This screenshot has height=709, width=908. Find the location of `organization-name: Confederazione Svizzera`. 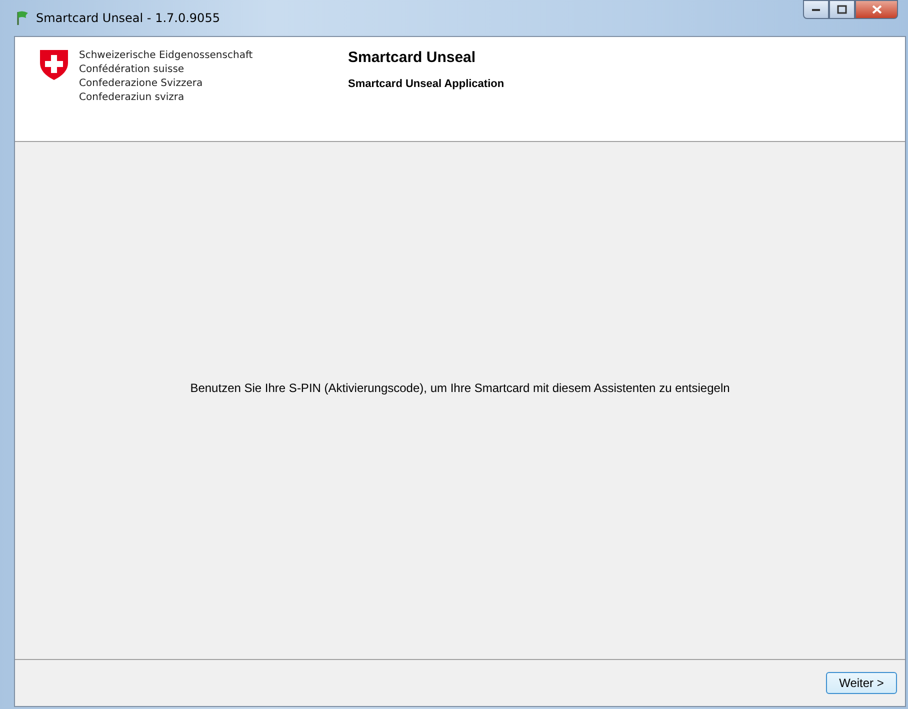

organization-name: Confederazione Svizzera is located at coordinates (141, 84).